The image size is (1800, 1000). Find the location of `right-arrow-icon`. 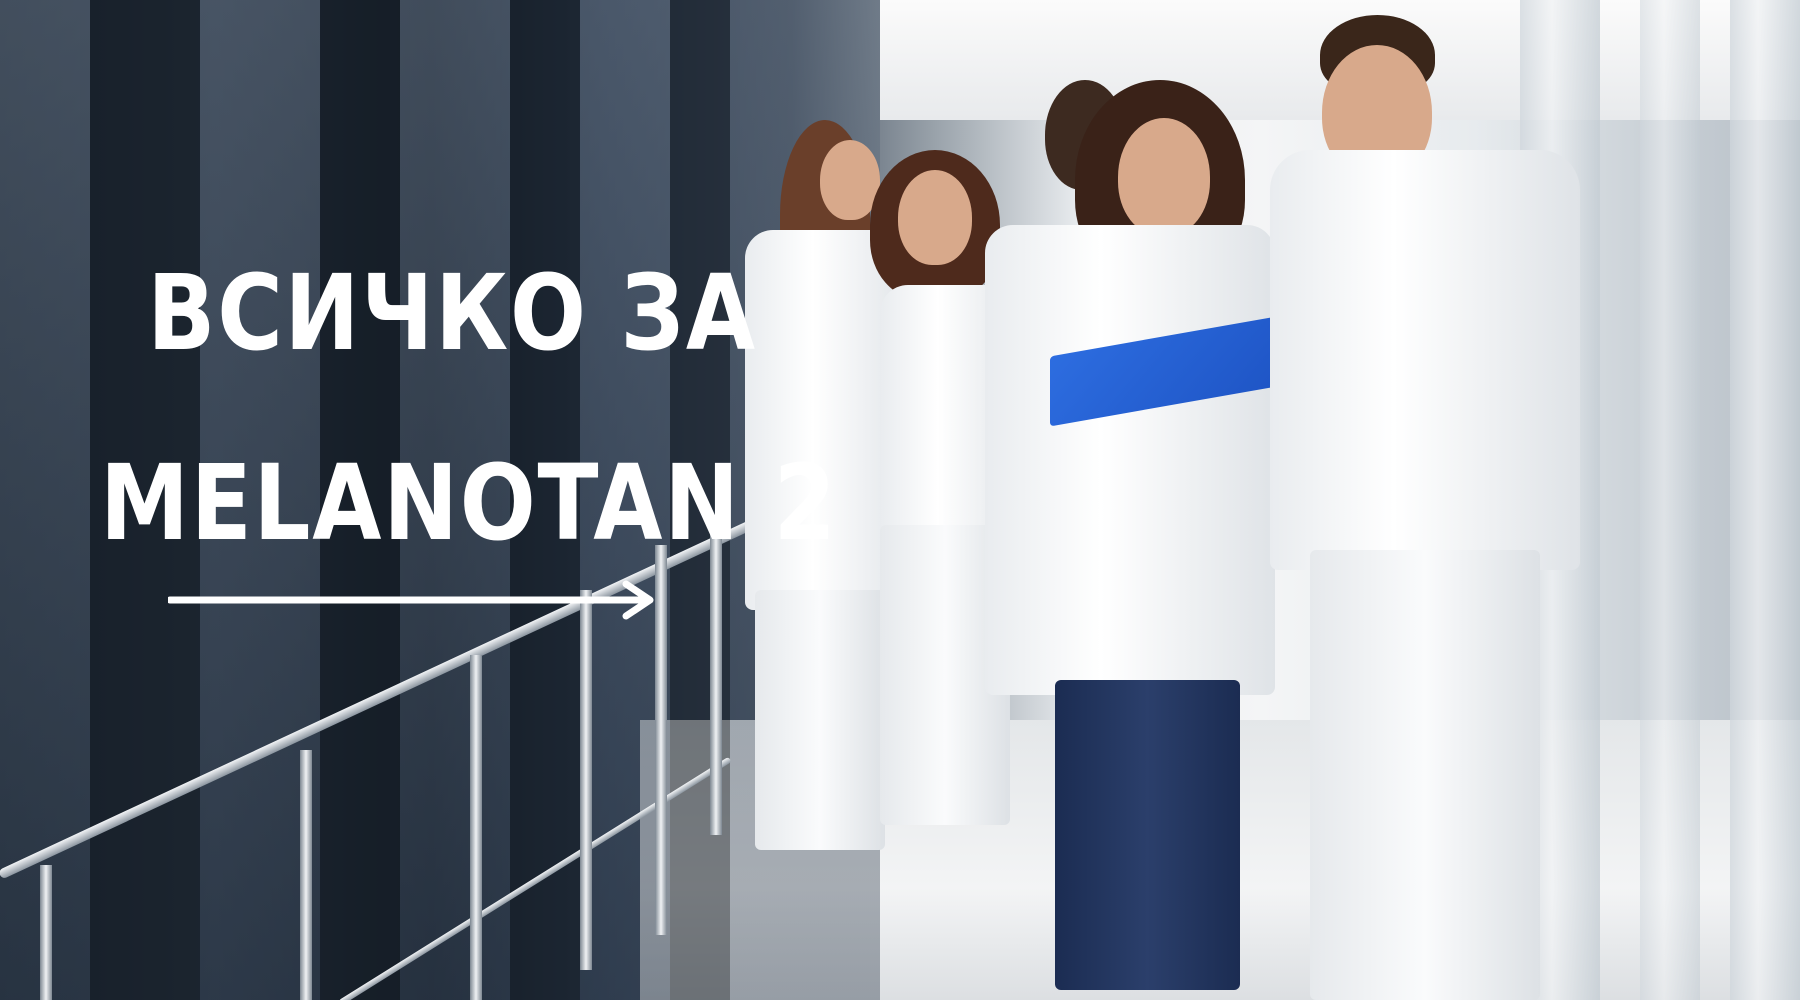

right-arrow-icon is located at coordinates (411, 600).